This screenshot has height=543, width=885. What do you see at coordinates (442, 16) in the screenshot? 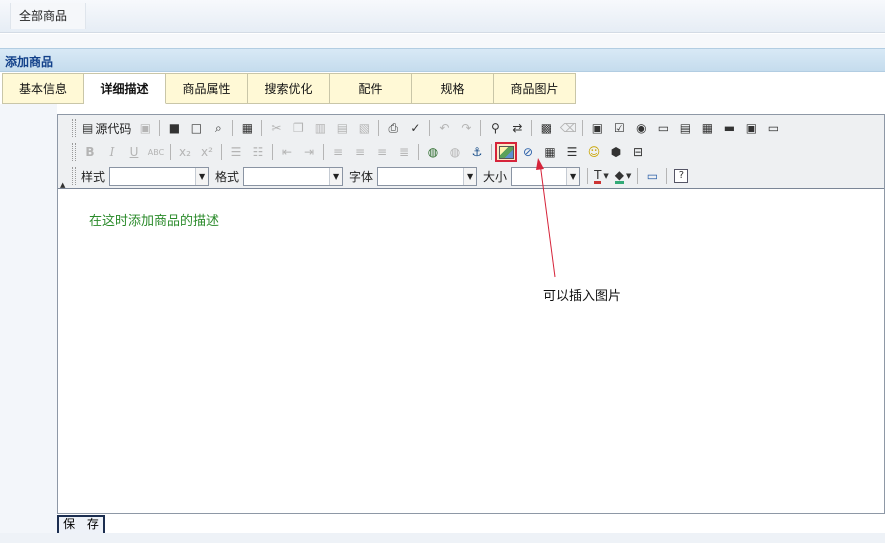
I see `top-bar: 全部商品` at bounding box center [442, 16].